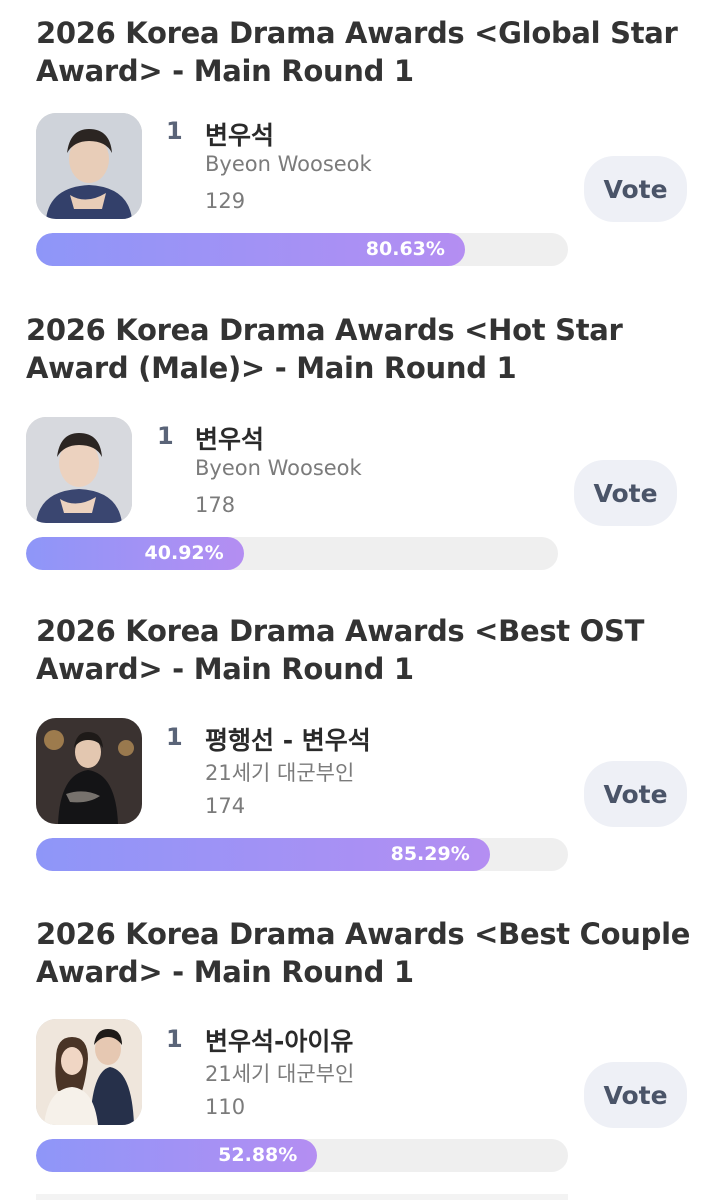  What do you see at coordinates (263, 854) in the screenshot?
I see `progress-fill: 85.29%` at bounding box center [263, 854].